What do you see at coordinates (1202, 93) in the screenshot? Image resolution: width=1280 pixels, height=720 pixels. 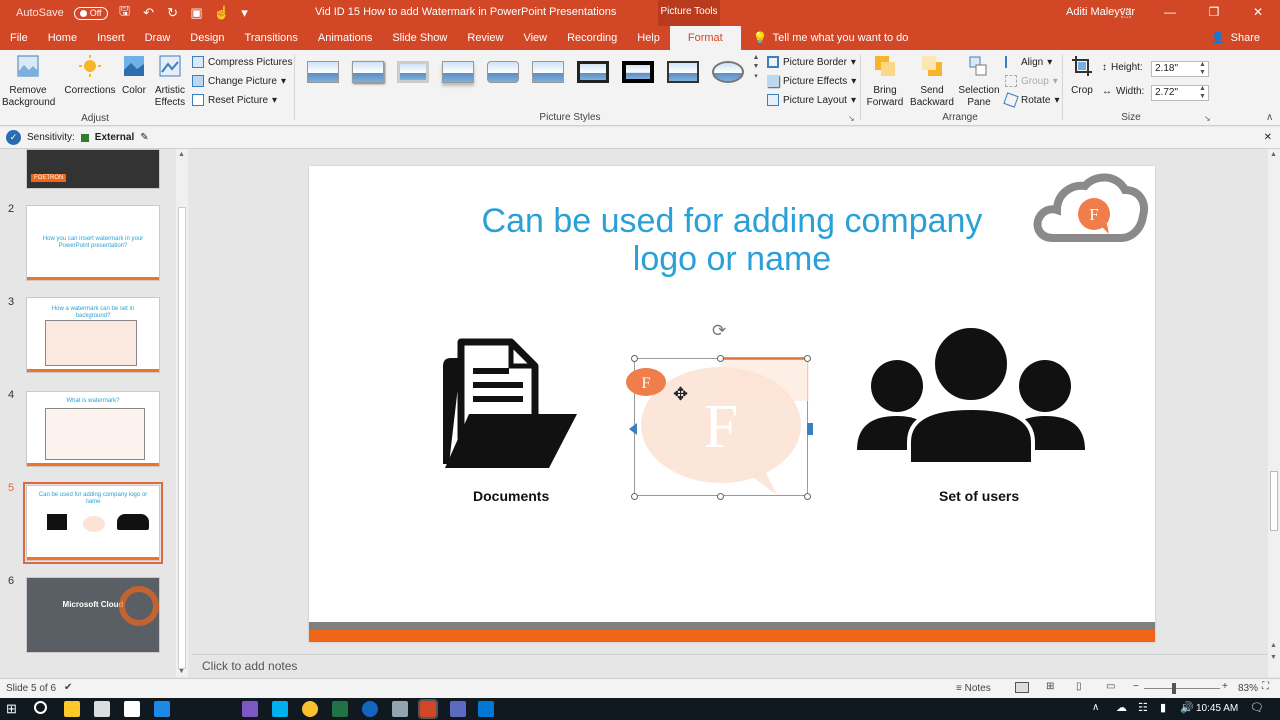 I see `width-spinner-icon: ▲ ▼` at bounding box center [1202, 93].